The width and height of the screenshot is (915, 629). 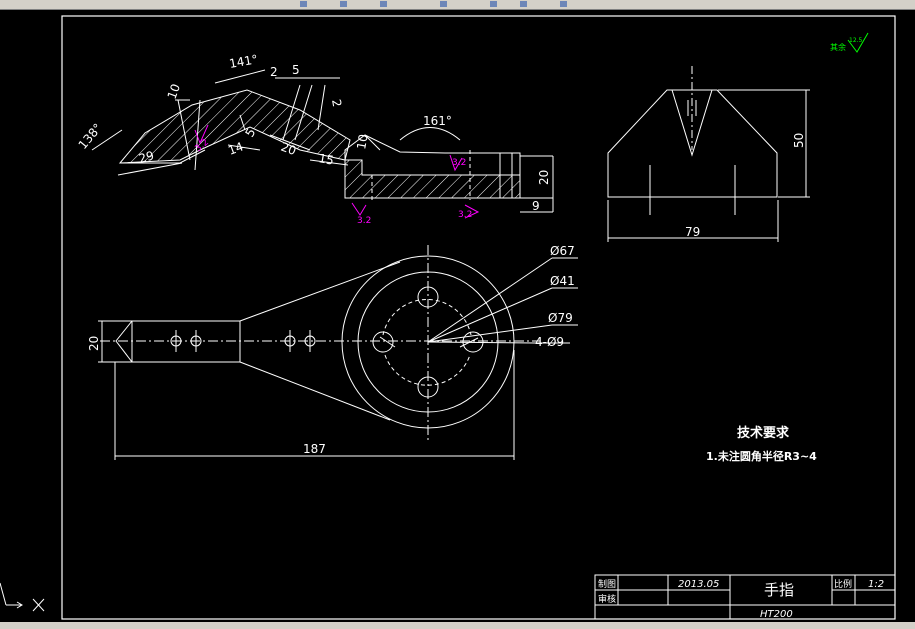 I want to click on dim-20-plan-label: 20, so click(x=94, y=343).